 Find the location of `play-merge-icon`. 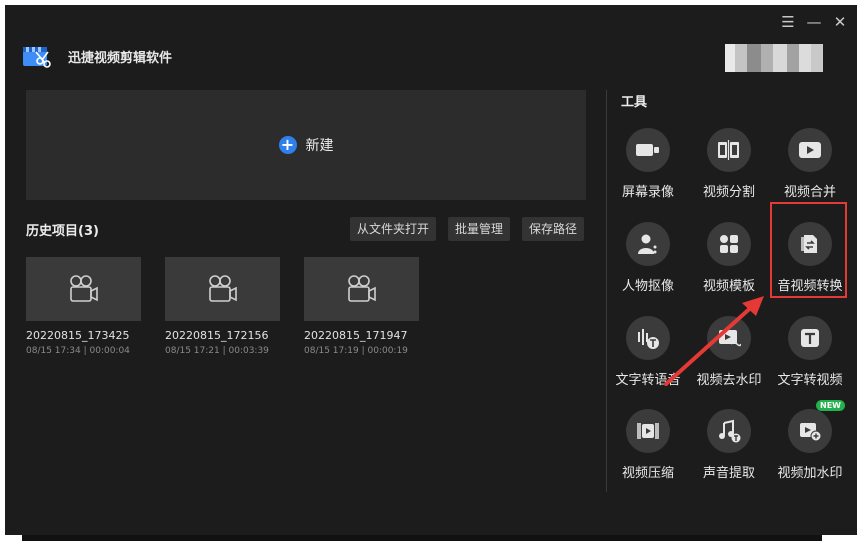

play-merge-icon is located at coordinates (810, 150).